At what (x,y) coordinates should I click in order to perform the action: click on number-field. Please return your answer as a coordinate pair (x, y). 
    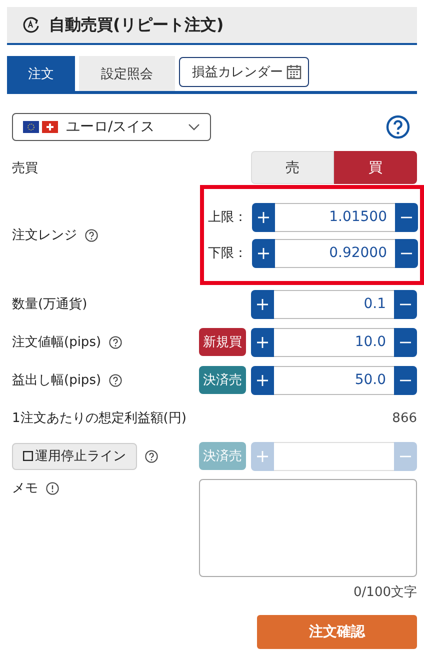
    Looking at the image, I should click on (334, 456).